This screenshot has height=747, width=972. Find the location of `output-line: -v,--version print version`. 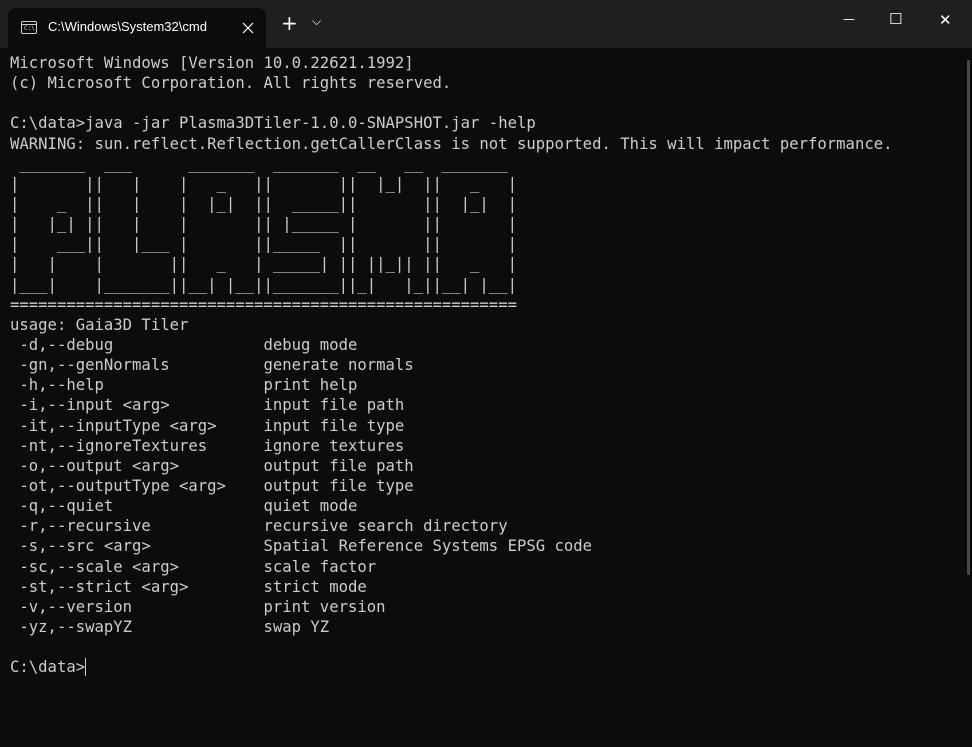

output-line: -v,--version print version is located at coordinates (198, 606).